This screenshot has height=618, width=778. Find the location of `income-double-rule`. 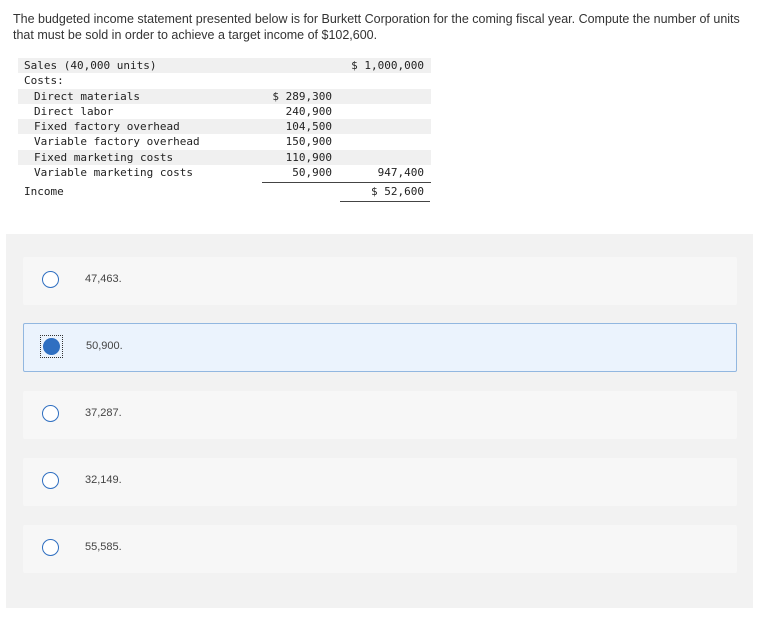

income-double-rule is located at coordinates (385, 201).